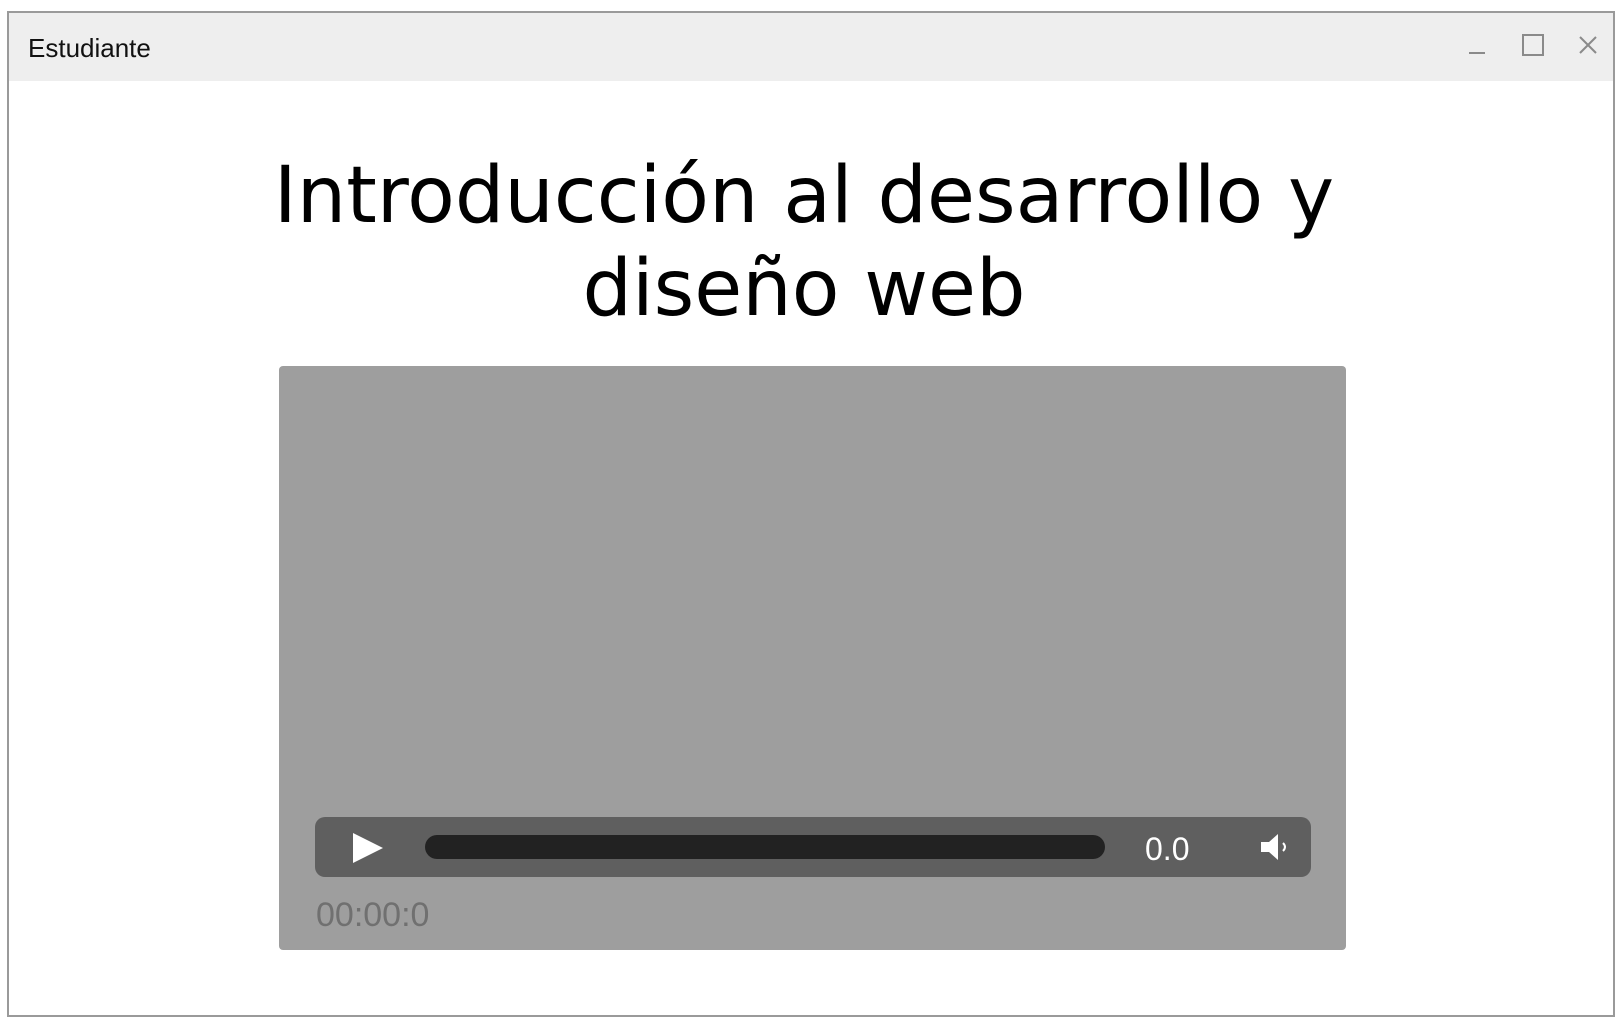 The width and height of the screenshot is (1622, 1034). I want to click on close-button, so click(1588, 45).